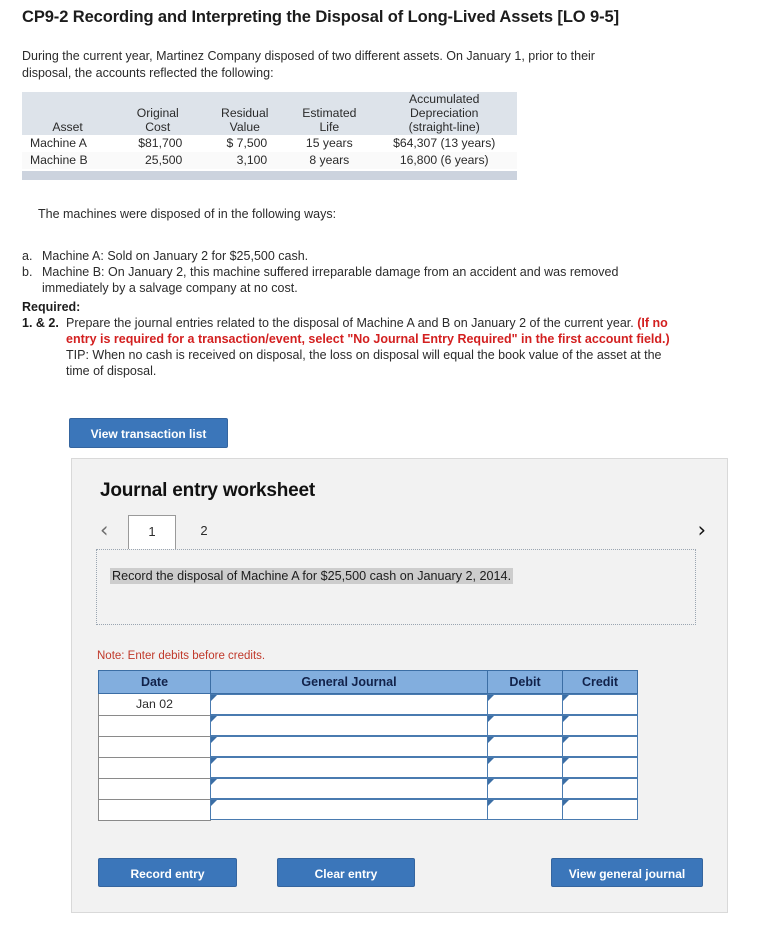  I want to click on list-marker: a., so click(27, 256).